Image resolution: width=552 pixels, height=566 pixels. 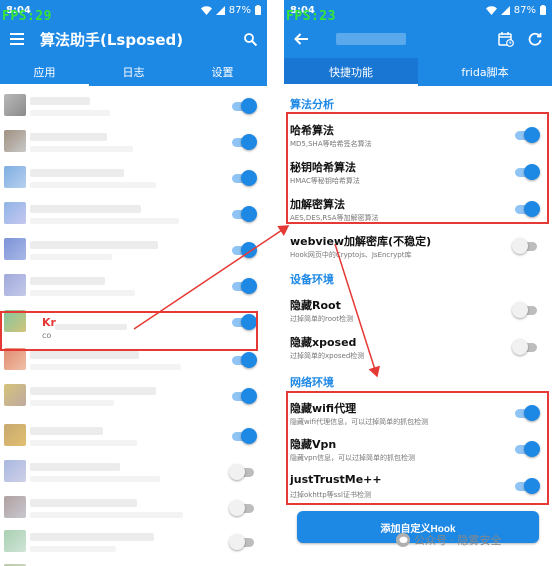 What do you see at coordinates (357, 310) in the screenshot?
I see `arrow-to-network` at bounding box center [357, 310].